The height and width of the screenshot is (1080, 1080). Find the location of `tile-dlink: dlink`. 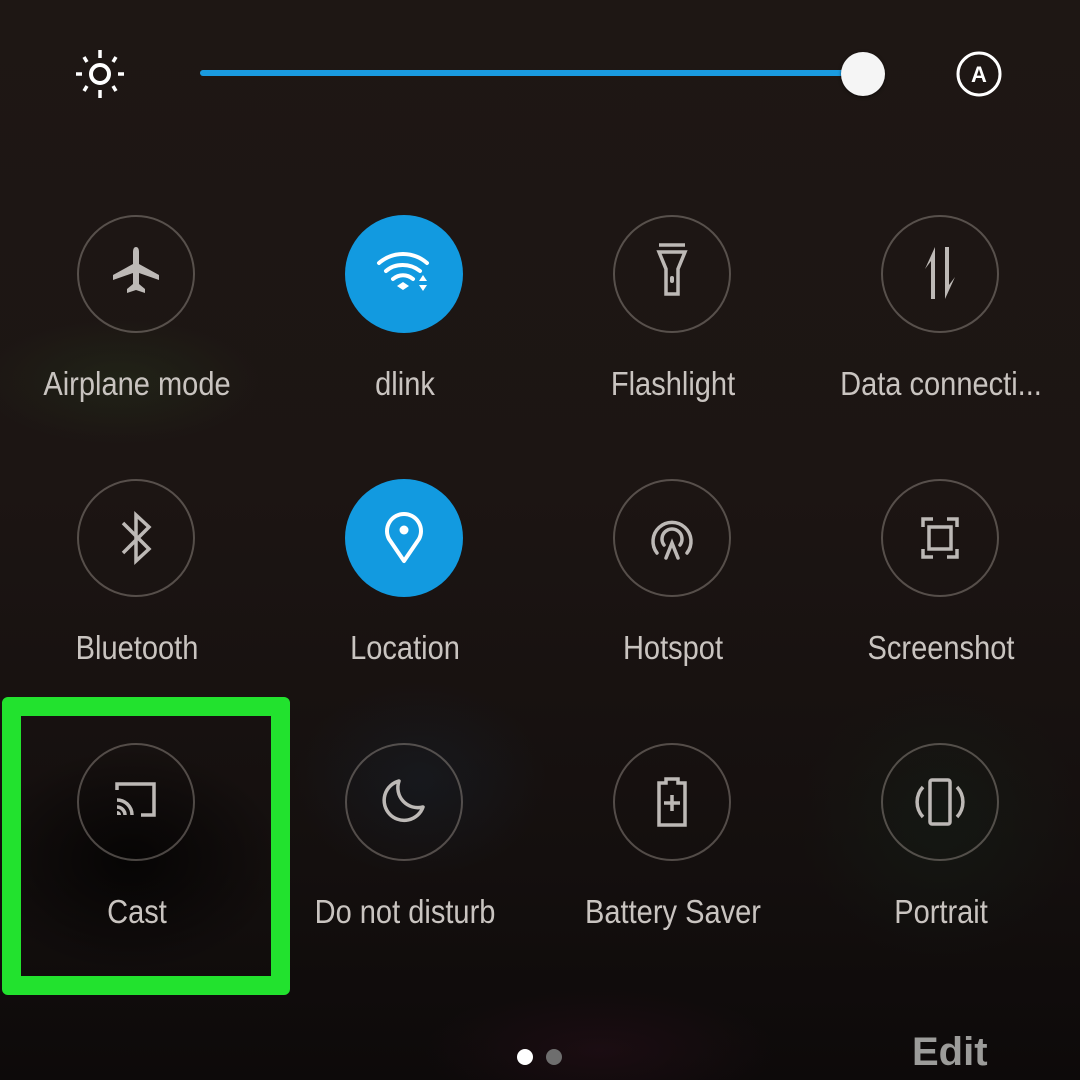

tile-dlink: dlink is located at coordinates (405, 320).